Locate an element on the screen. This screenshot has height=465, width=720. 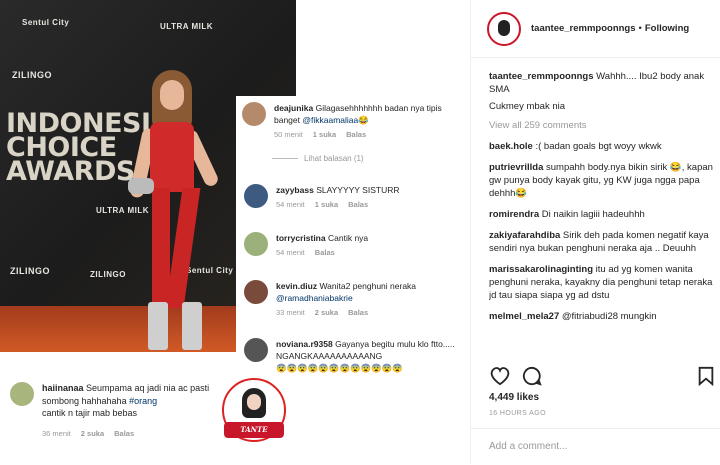
bookmark-icon is located at coordinates (706, 376).